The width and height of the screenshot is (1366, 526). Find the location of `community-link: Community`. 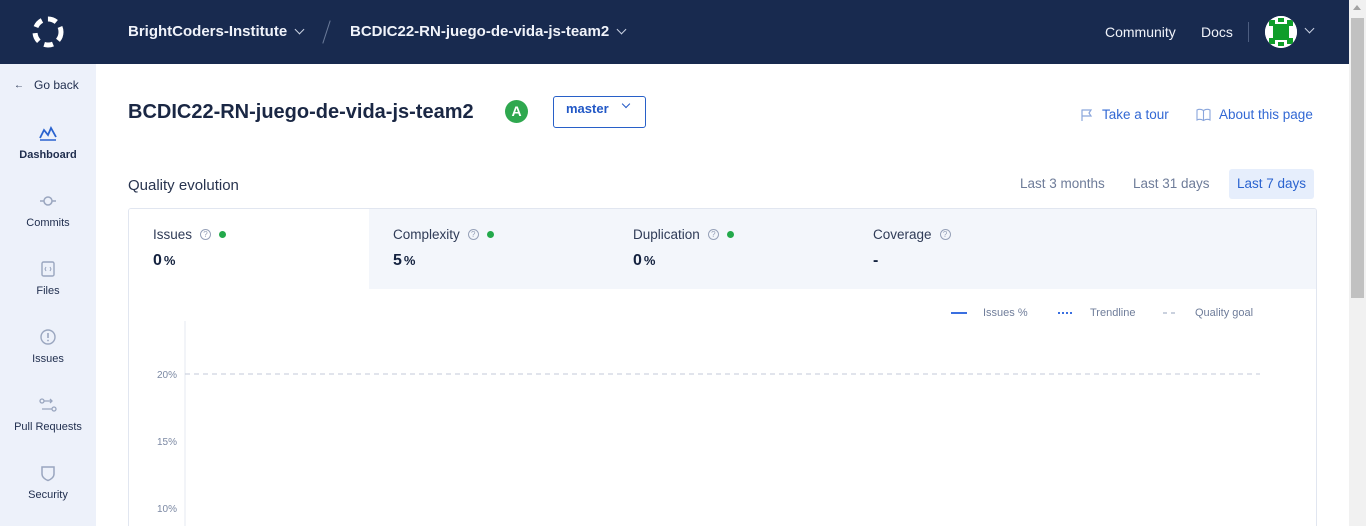

community-link: Community is located at coordinates (1140, 32).